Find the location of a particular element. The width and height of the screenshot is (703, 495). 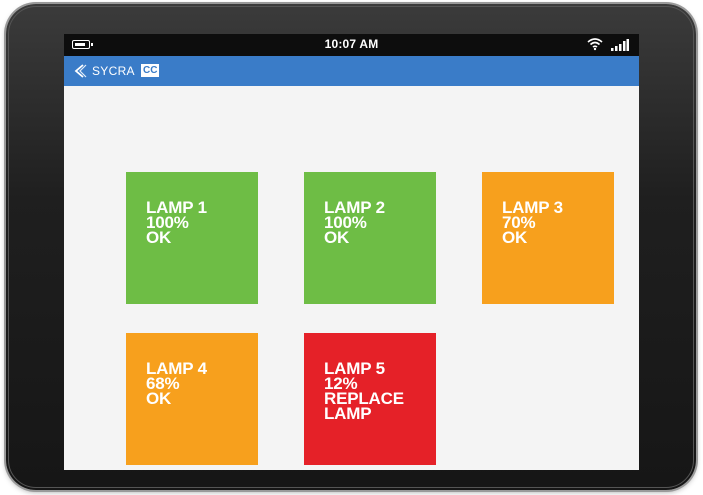

app-bar: SYCRA CC is located at coordinates (351, 71).